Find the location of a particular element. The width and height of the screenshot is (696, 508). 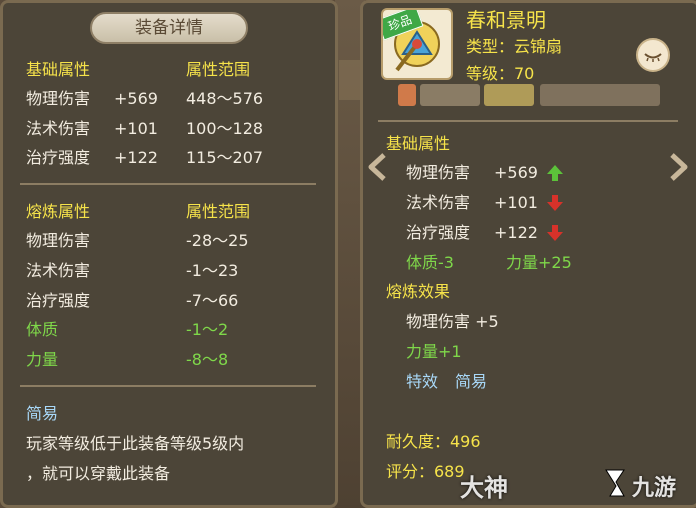

special-effect-label: 特效 is located at coordinates (422, 381).